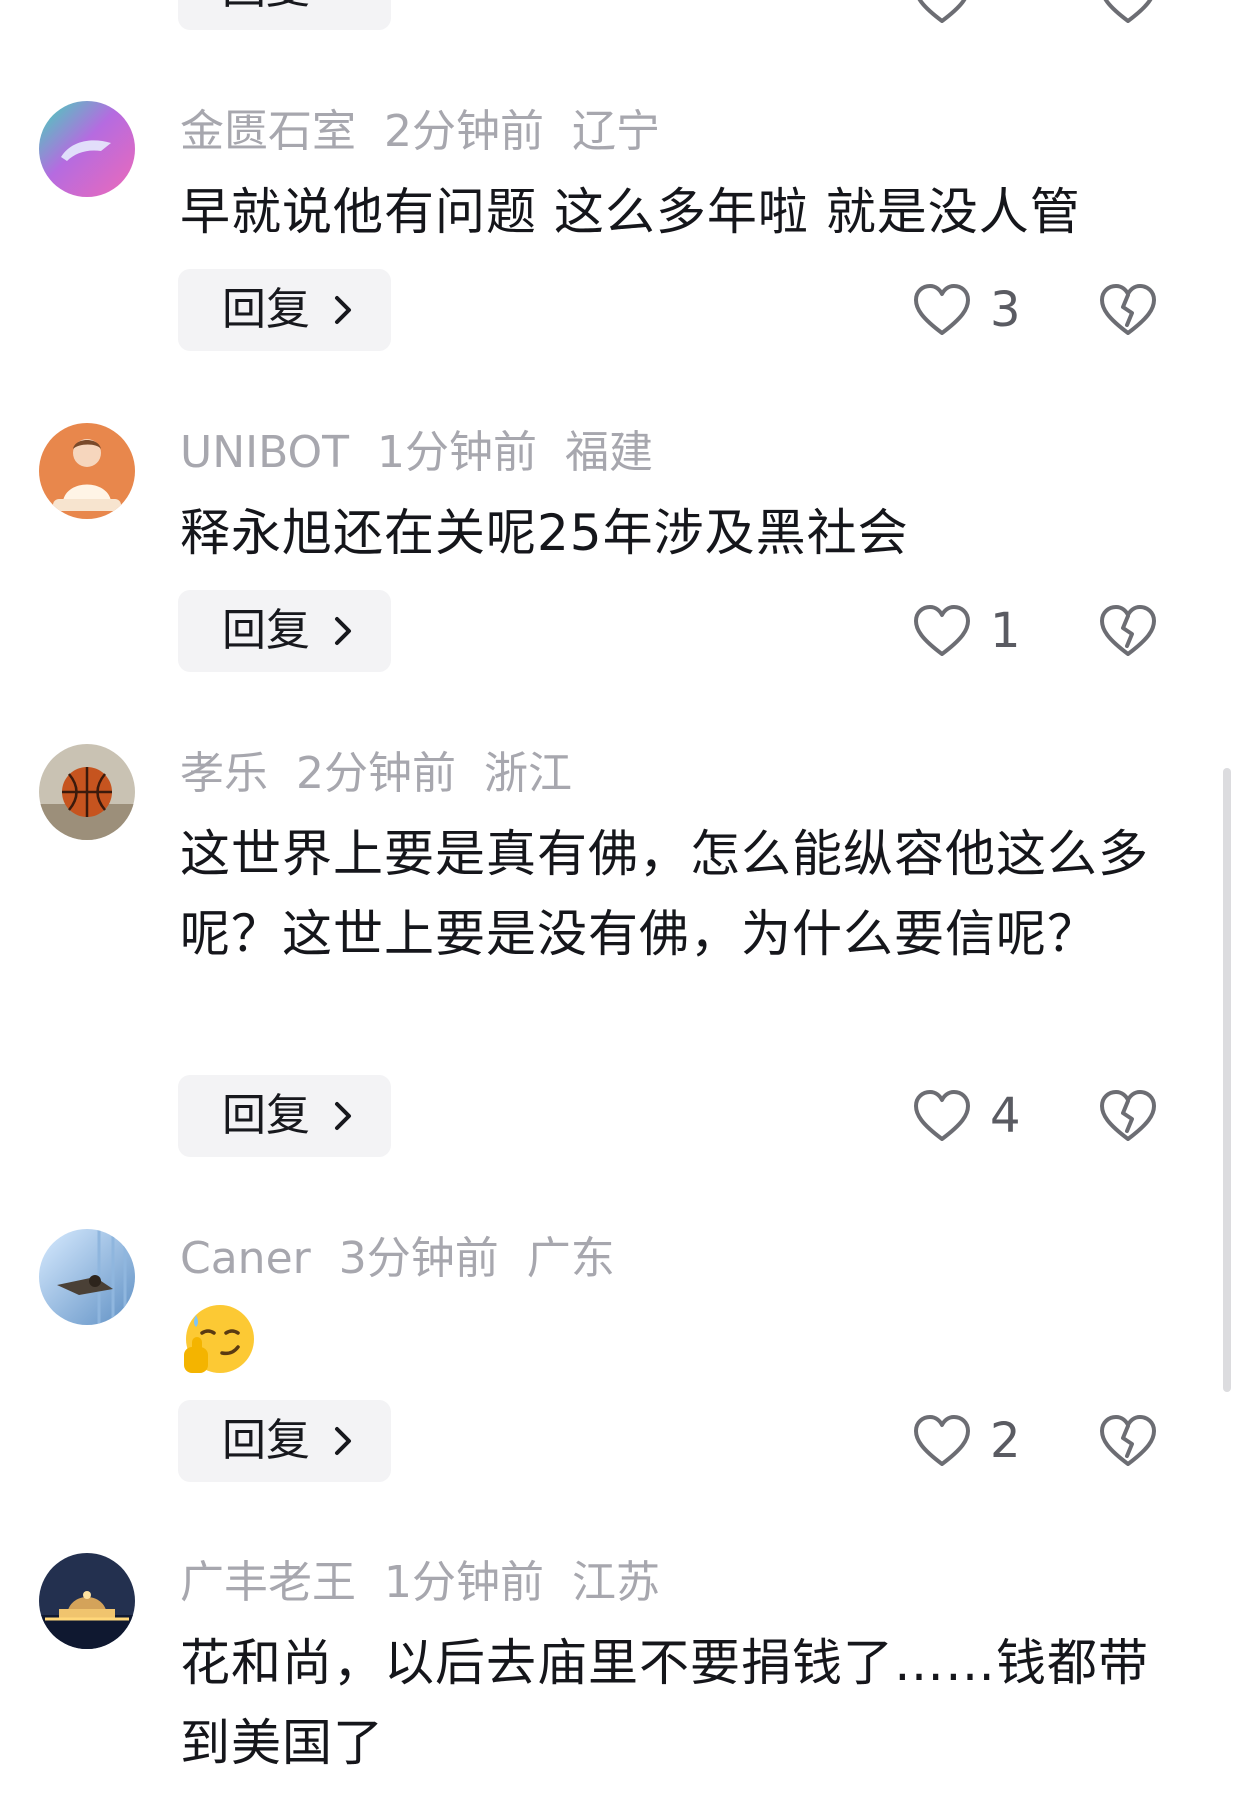 This screenshot has height=1793, width=1235. I want to click on like-count: 4, so click(1005, 1116).